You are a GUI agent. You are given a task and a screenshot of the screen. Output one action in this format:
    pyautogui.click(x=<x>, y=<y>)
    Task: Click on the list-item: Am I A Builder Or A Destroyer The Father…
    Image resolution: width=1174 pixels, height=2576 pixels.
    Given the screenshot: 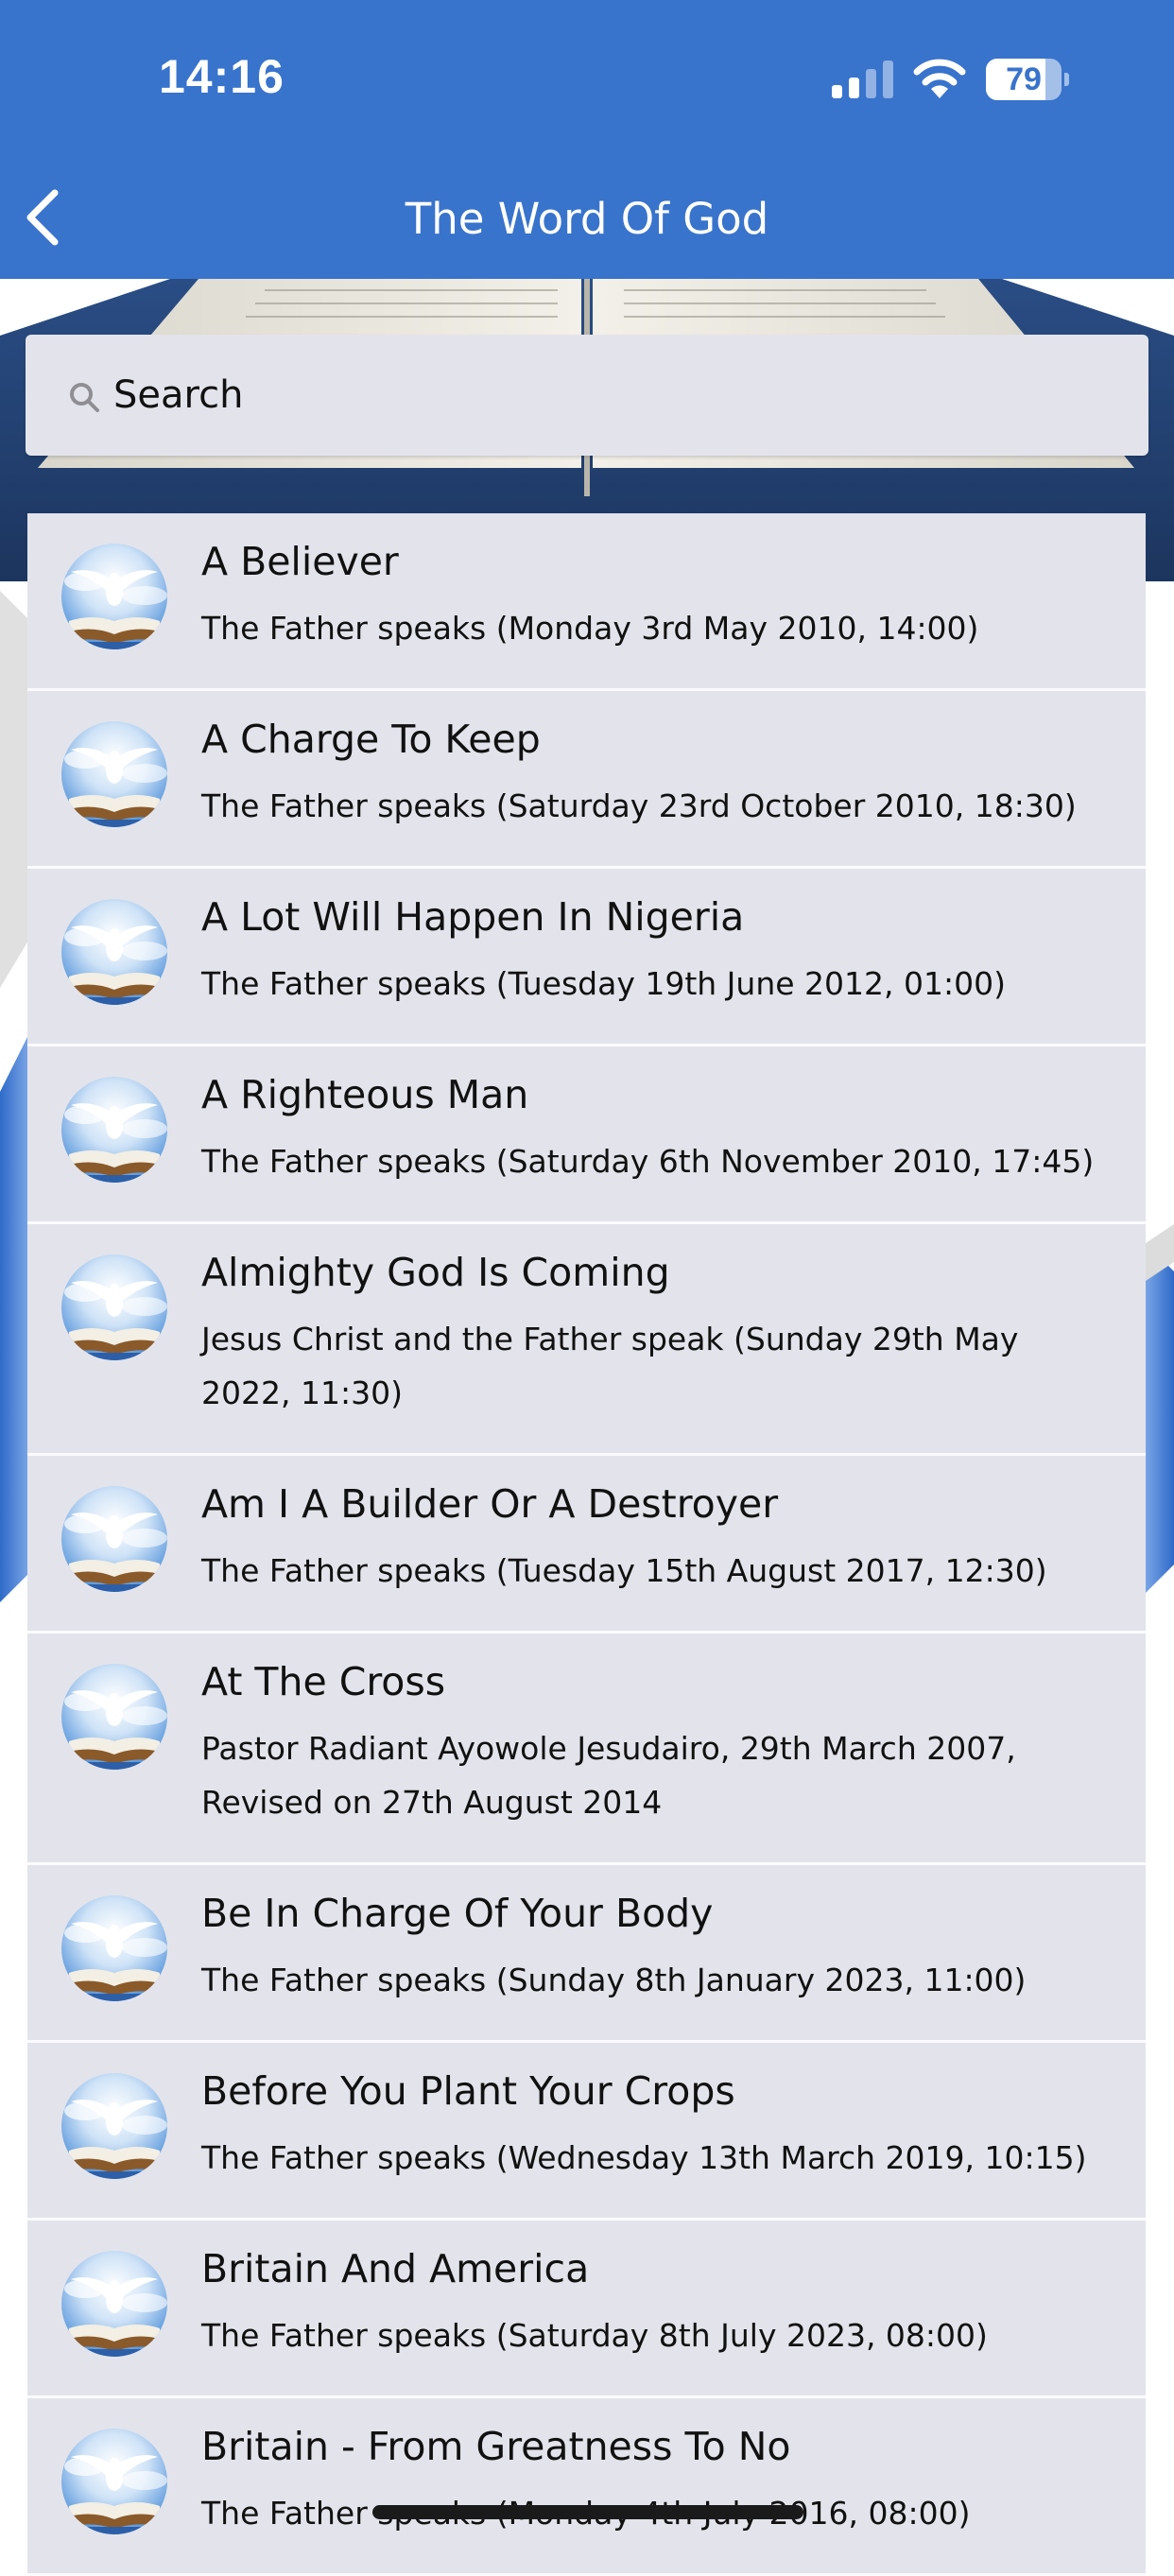 What is the action you would take?
    pyautogui.click(x=586, y=1545)
    